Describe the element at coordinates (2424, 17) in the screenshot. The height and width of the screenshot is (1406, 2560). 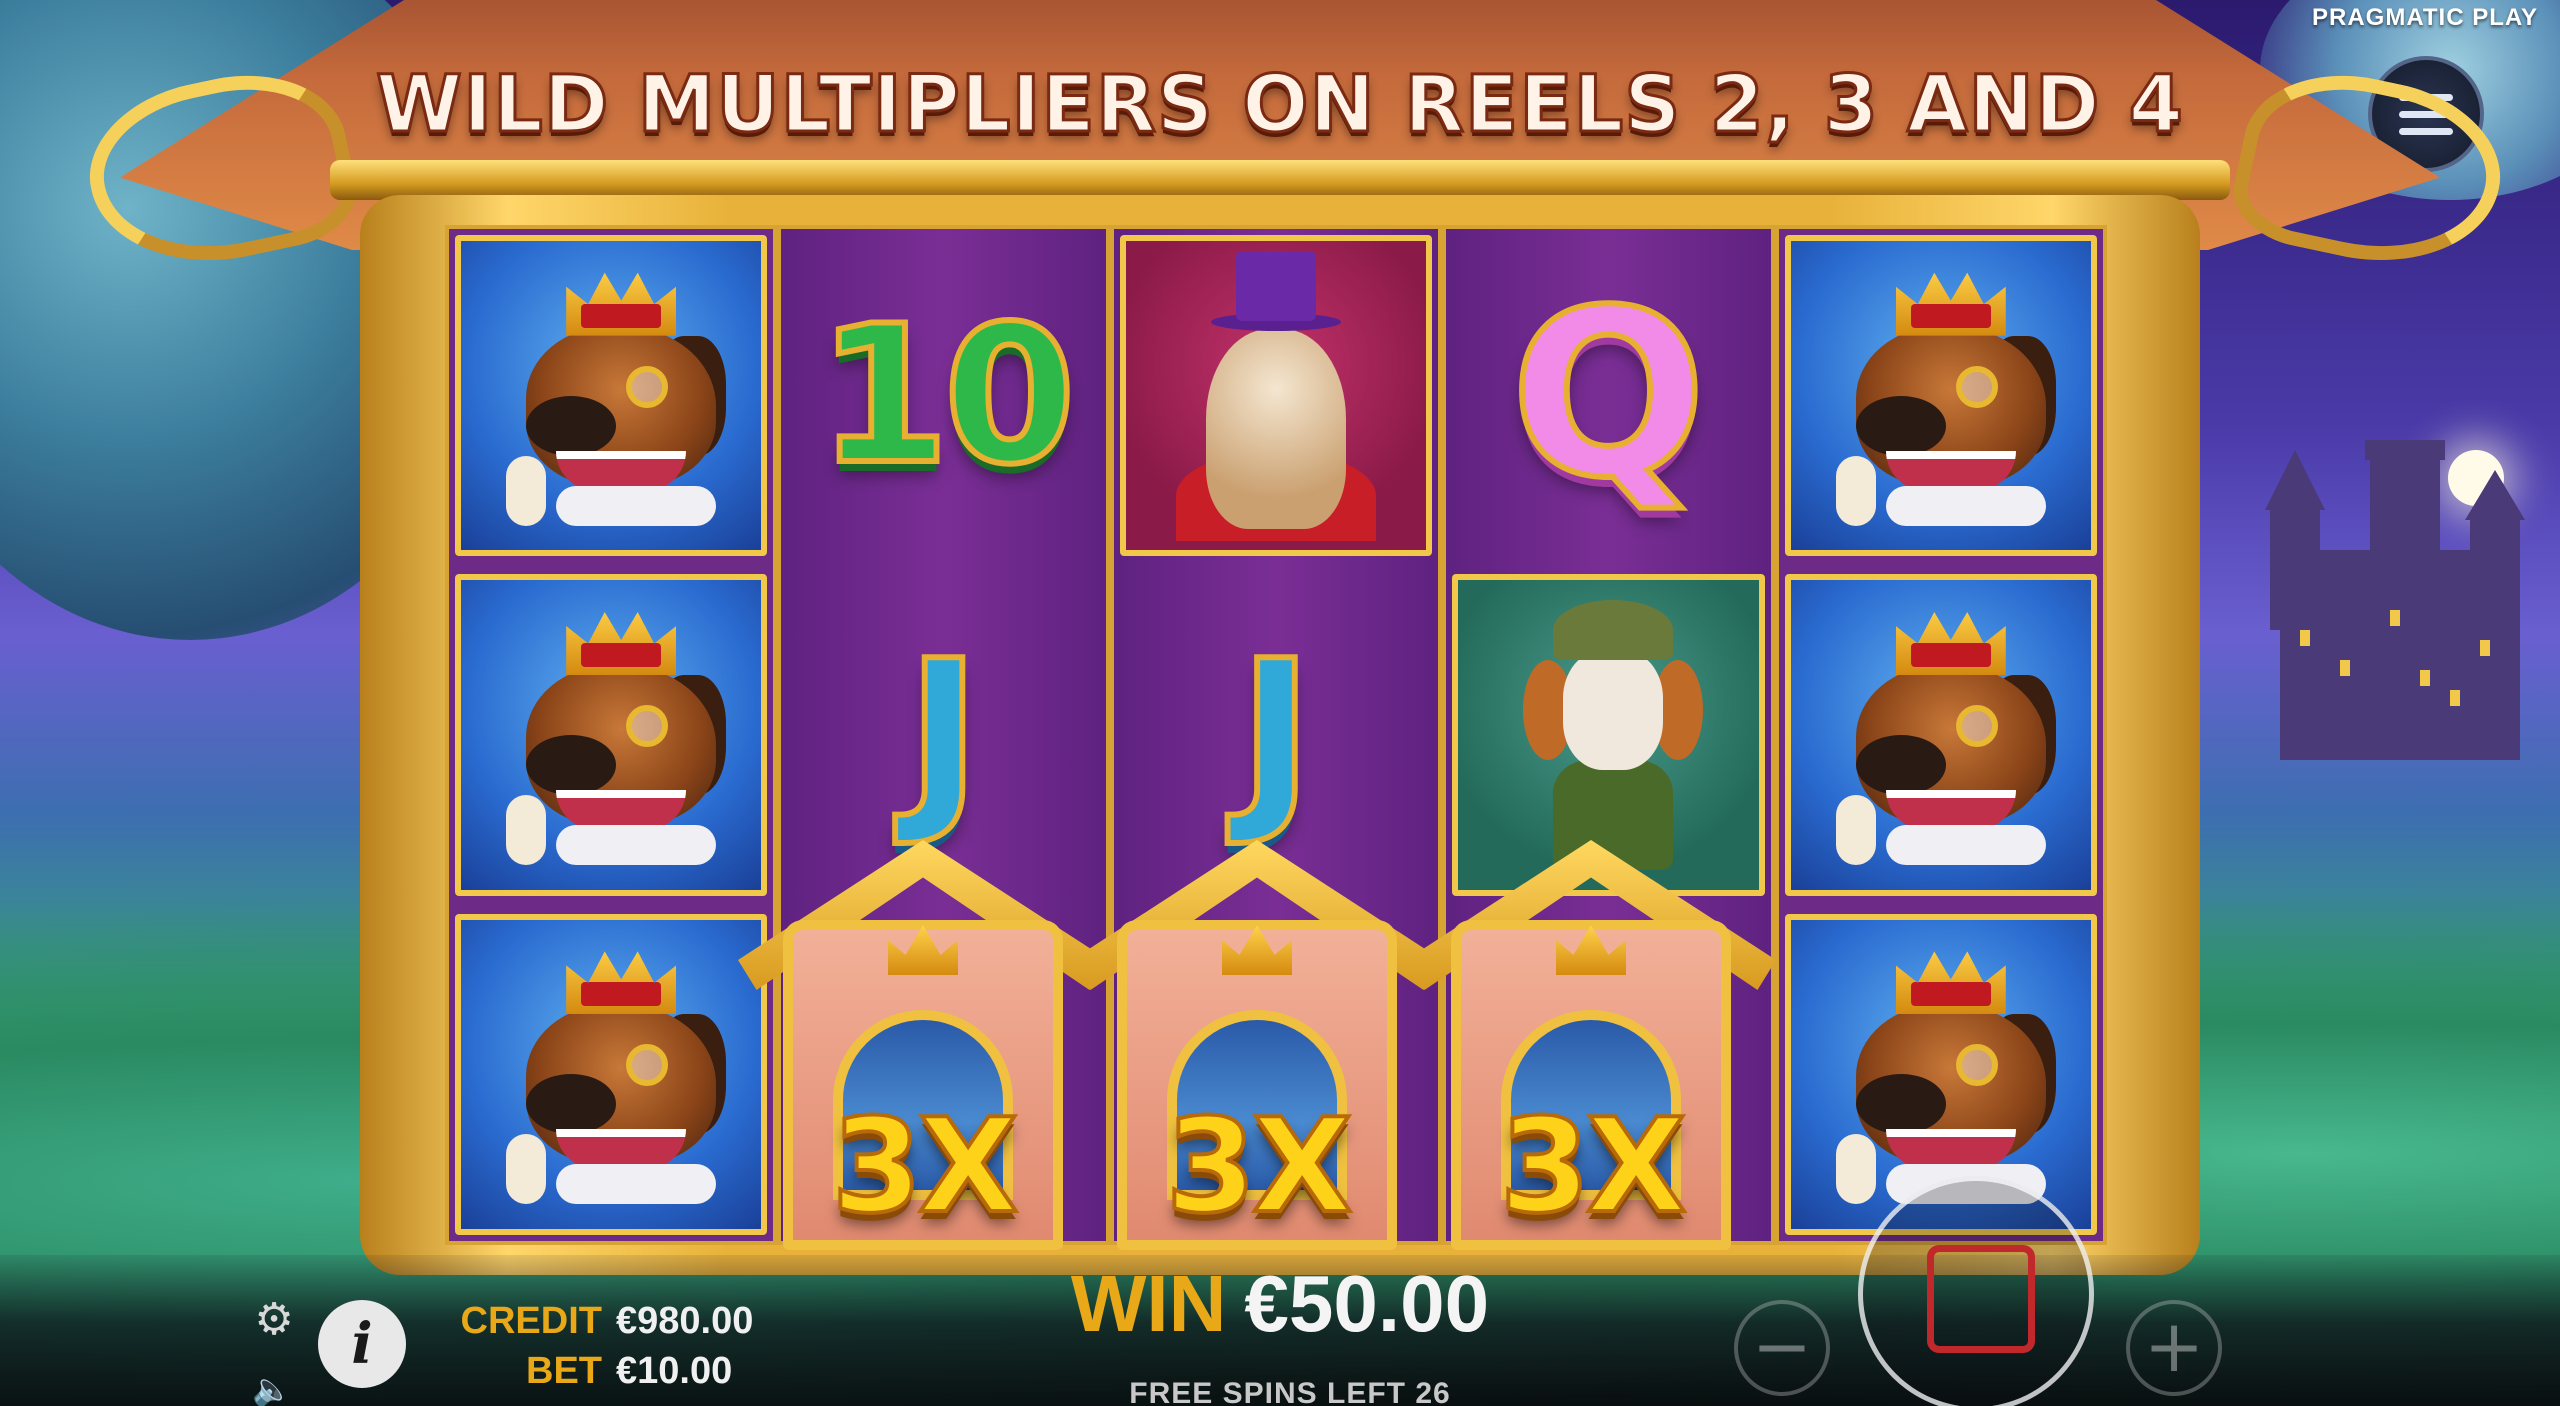
I see `provider-logo: PRAGMATIC PLAY` at that location.